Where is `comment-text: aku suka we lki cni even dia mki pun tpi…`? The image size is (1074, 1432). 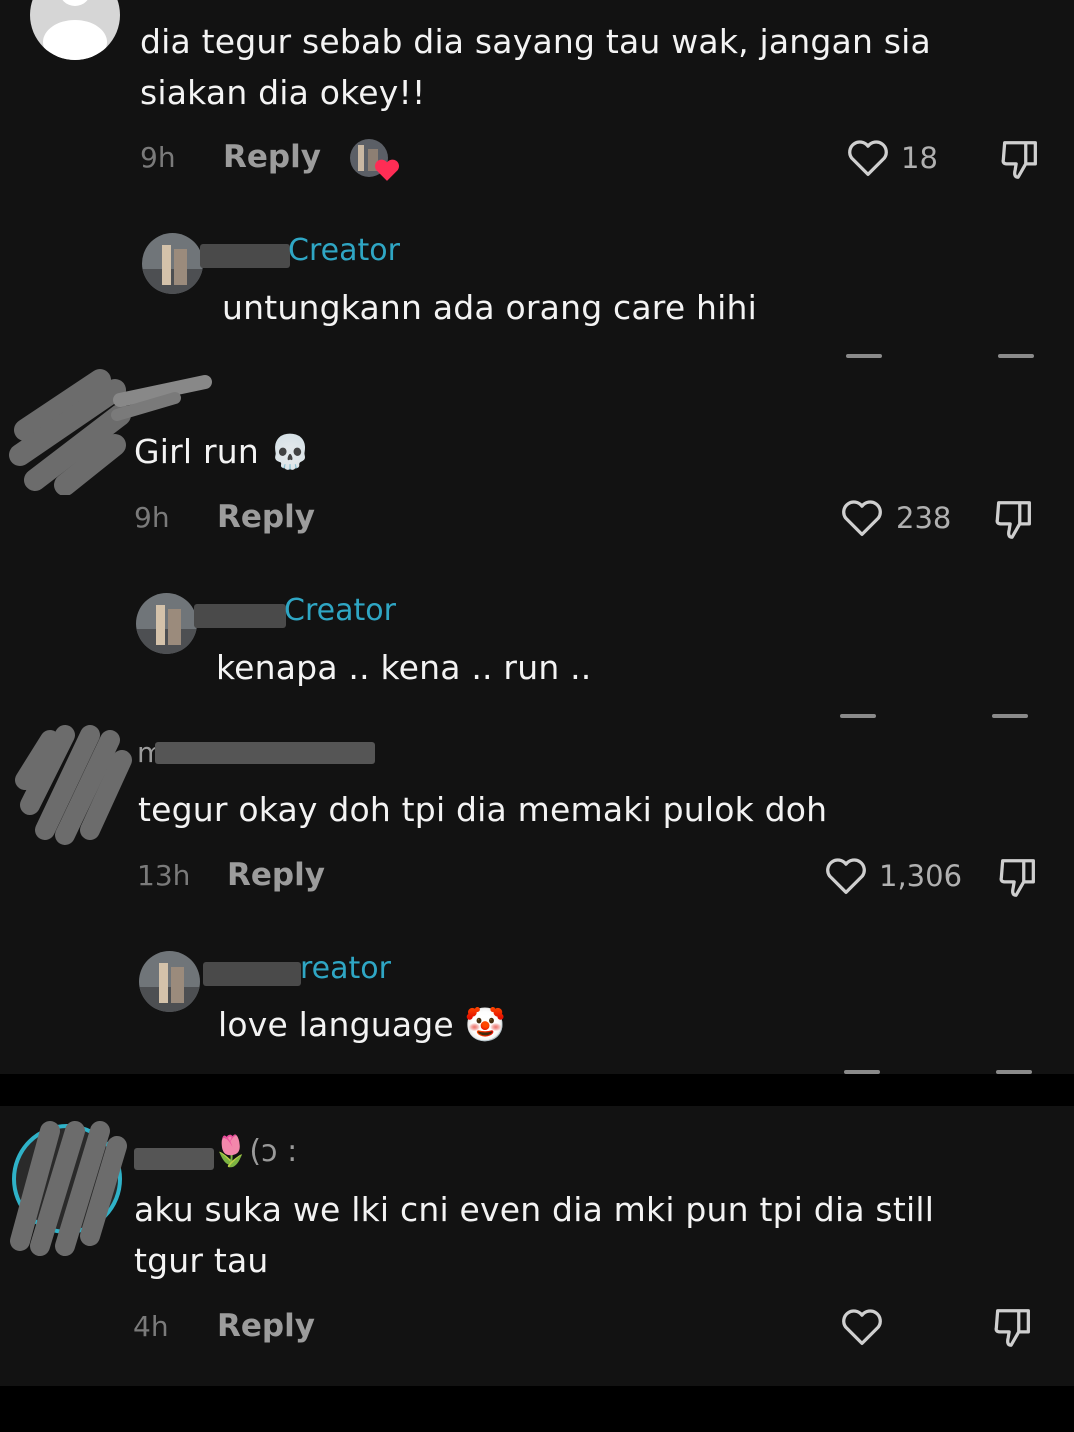 comment-text: aku suka we lki cni even dia mki pun tpi… is located at coordinates (534, 1209).